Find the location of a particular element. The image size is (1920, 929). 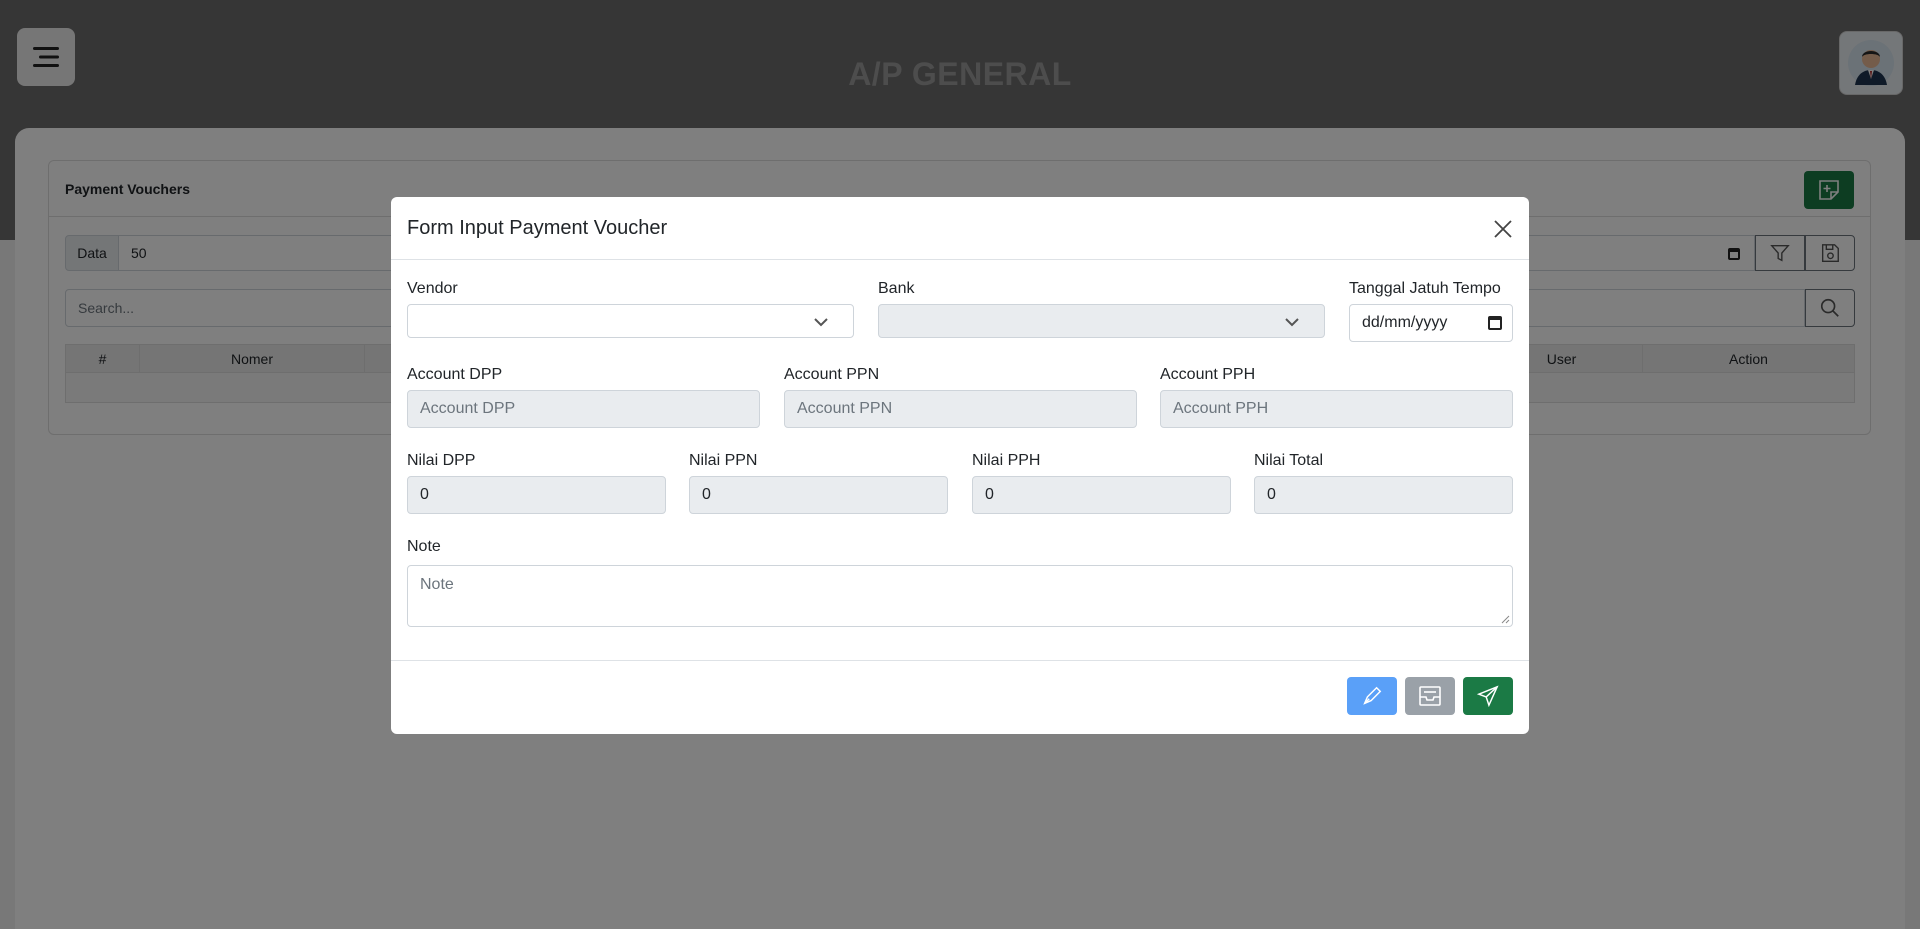

vendor-label: Vendor is located at coordinates (432, 288).